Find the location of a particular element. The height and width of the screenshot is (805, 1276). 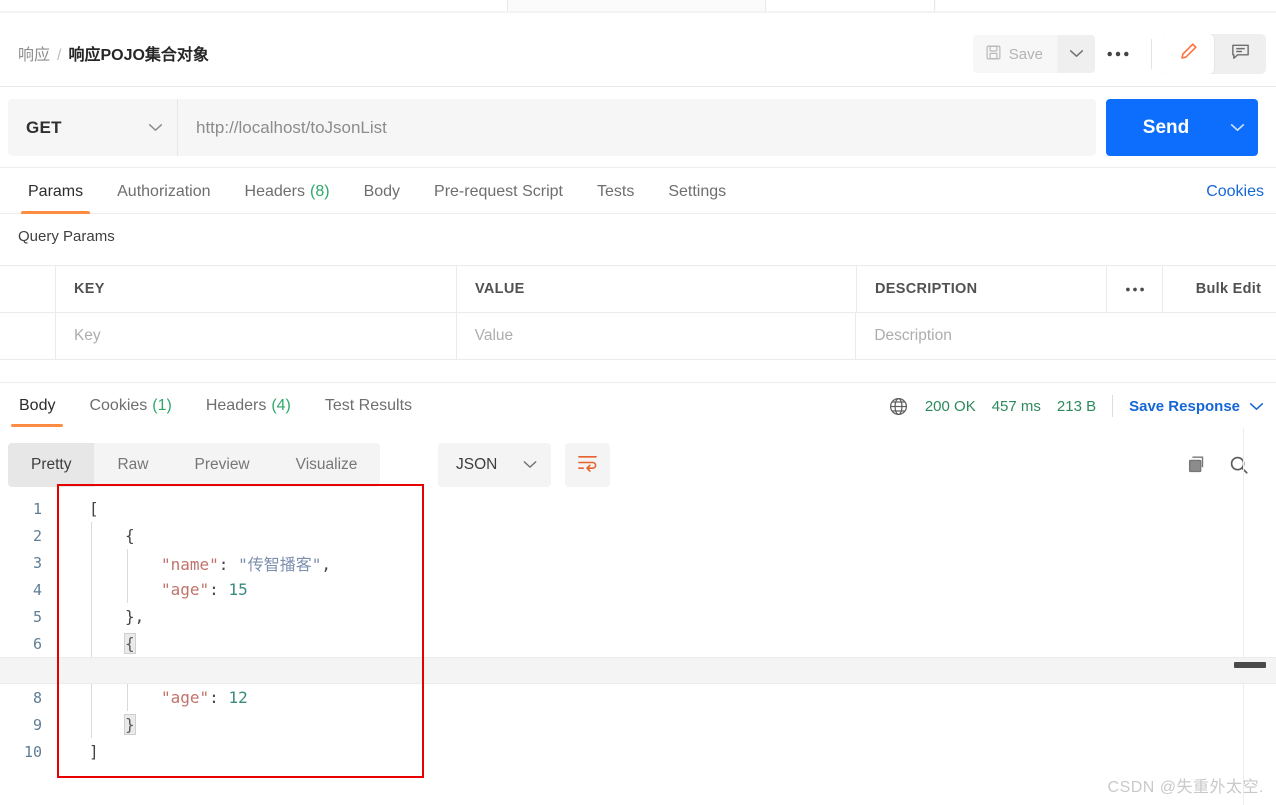

tab-authorization: Authorization is located at coordinates (163, 191).